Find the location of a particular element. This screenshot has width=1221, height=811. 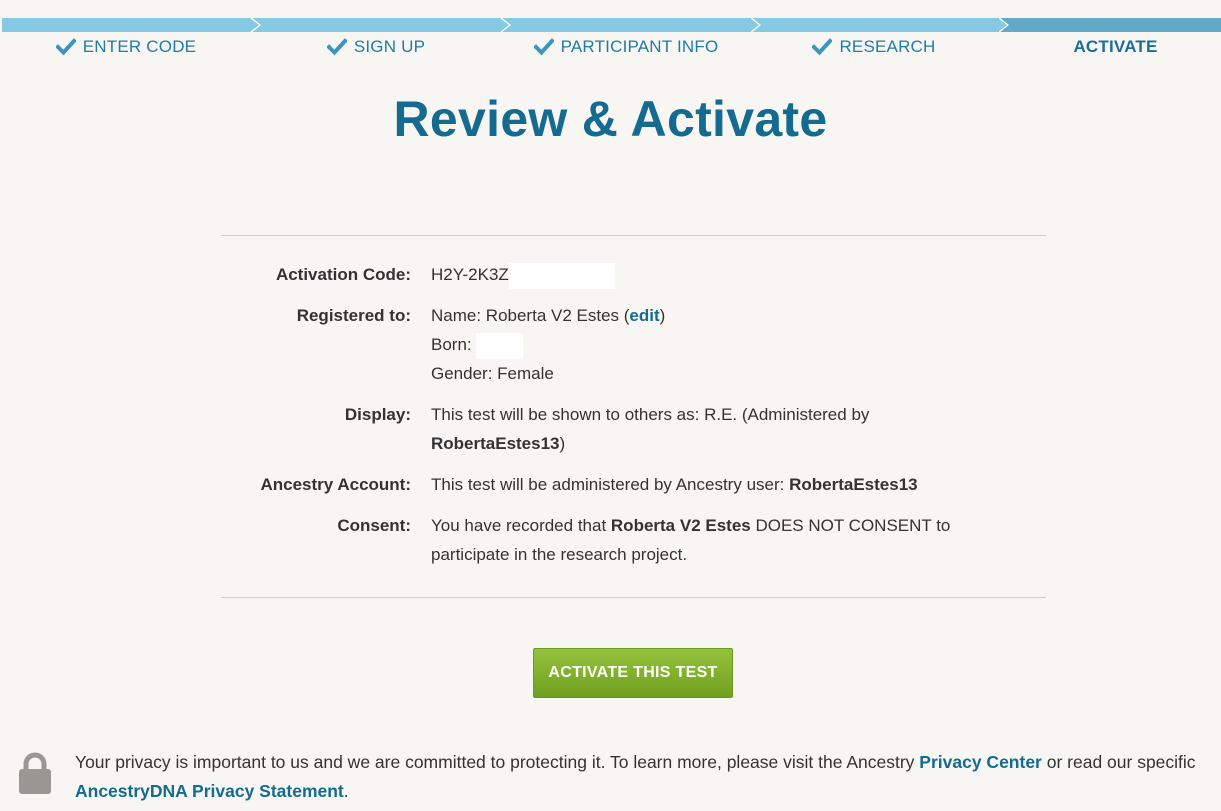

born-label: Born: is located at coordinates (451, 344).